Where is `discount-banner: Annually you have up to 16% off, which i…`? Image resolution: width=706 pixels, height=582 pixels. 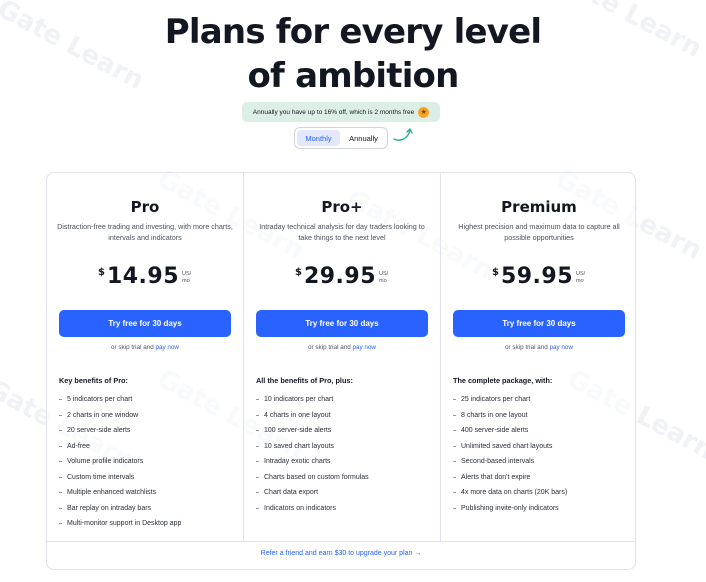 discount-banner: Annually you have up to 16% off, which i… is located at coordinates (341, 112).